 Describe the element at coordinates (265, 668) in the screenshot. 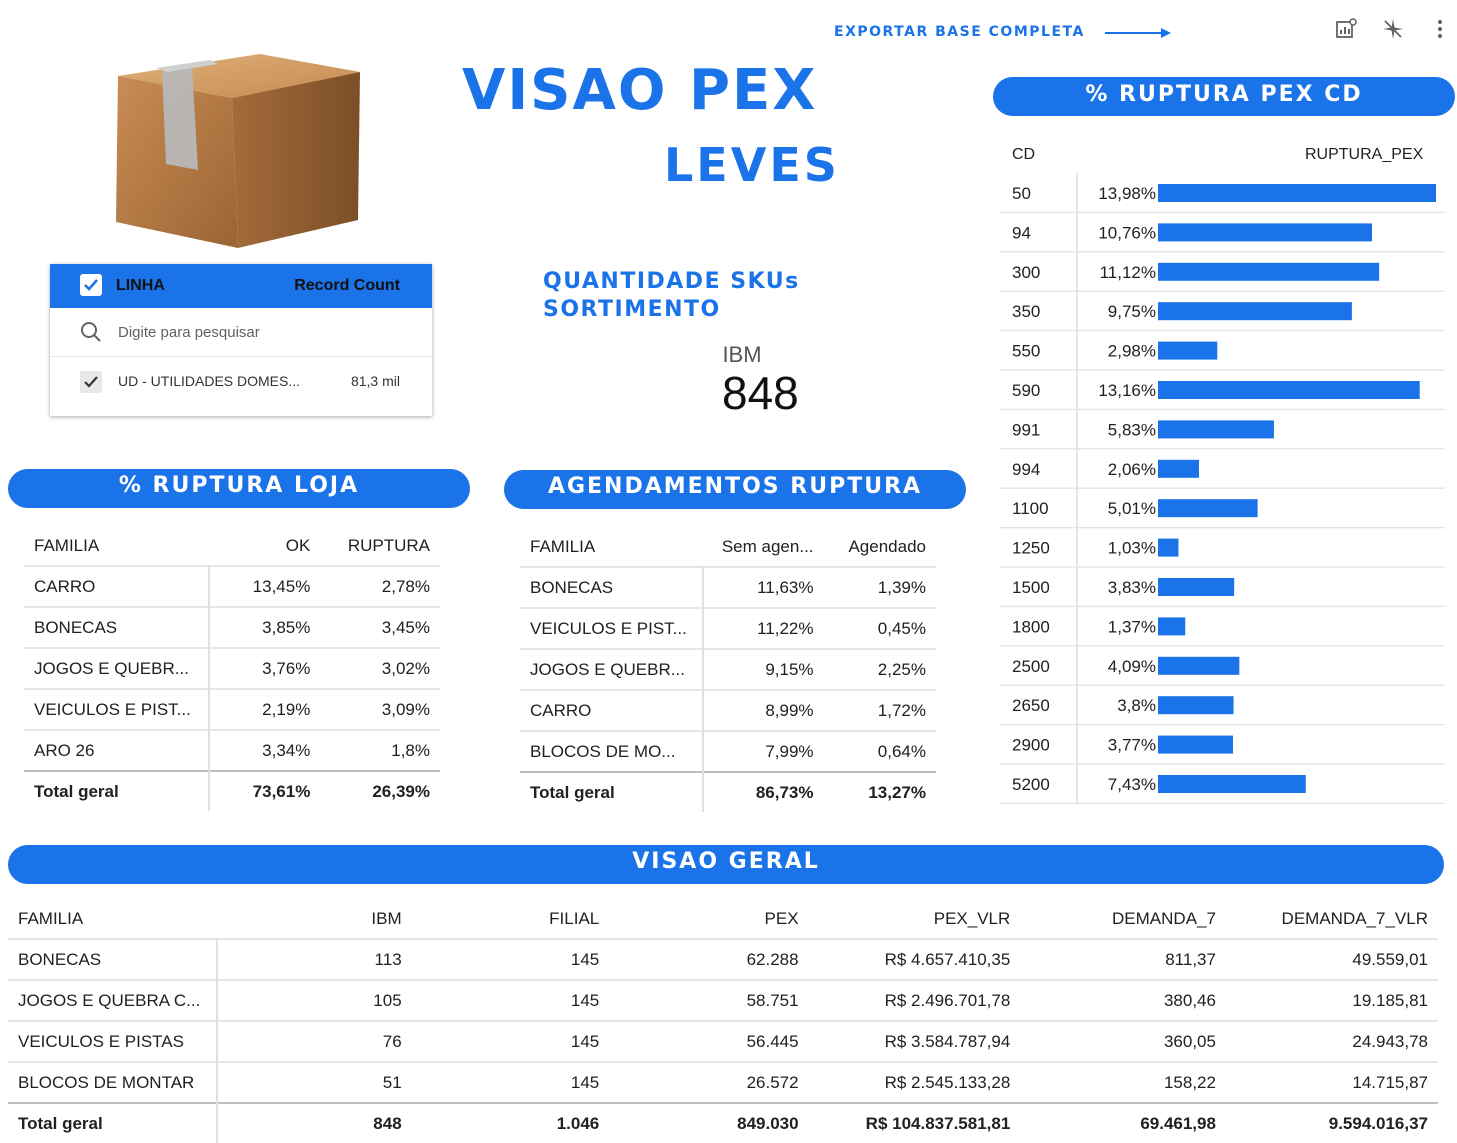

I see `table-cell: 3,76%` at that location.